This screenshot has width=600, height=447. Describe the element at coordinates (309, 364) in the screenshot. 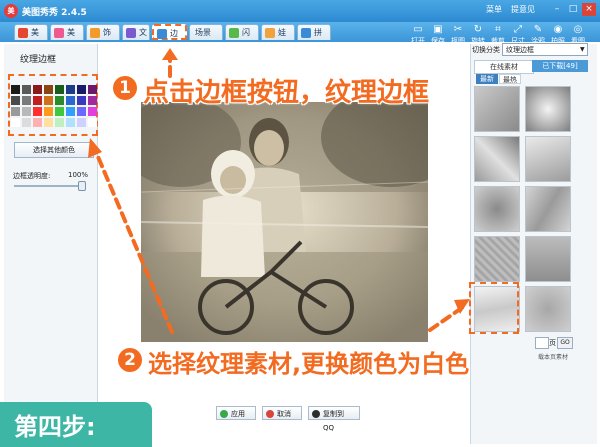

I see `step2-text: 选择纹理素材,更换颜色为白色` at that location.